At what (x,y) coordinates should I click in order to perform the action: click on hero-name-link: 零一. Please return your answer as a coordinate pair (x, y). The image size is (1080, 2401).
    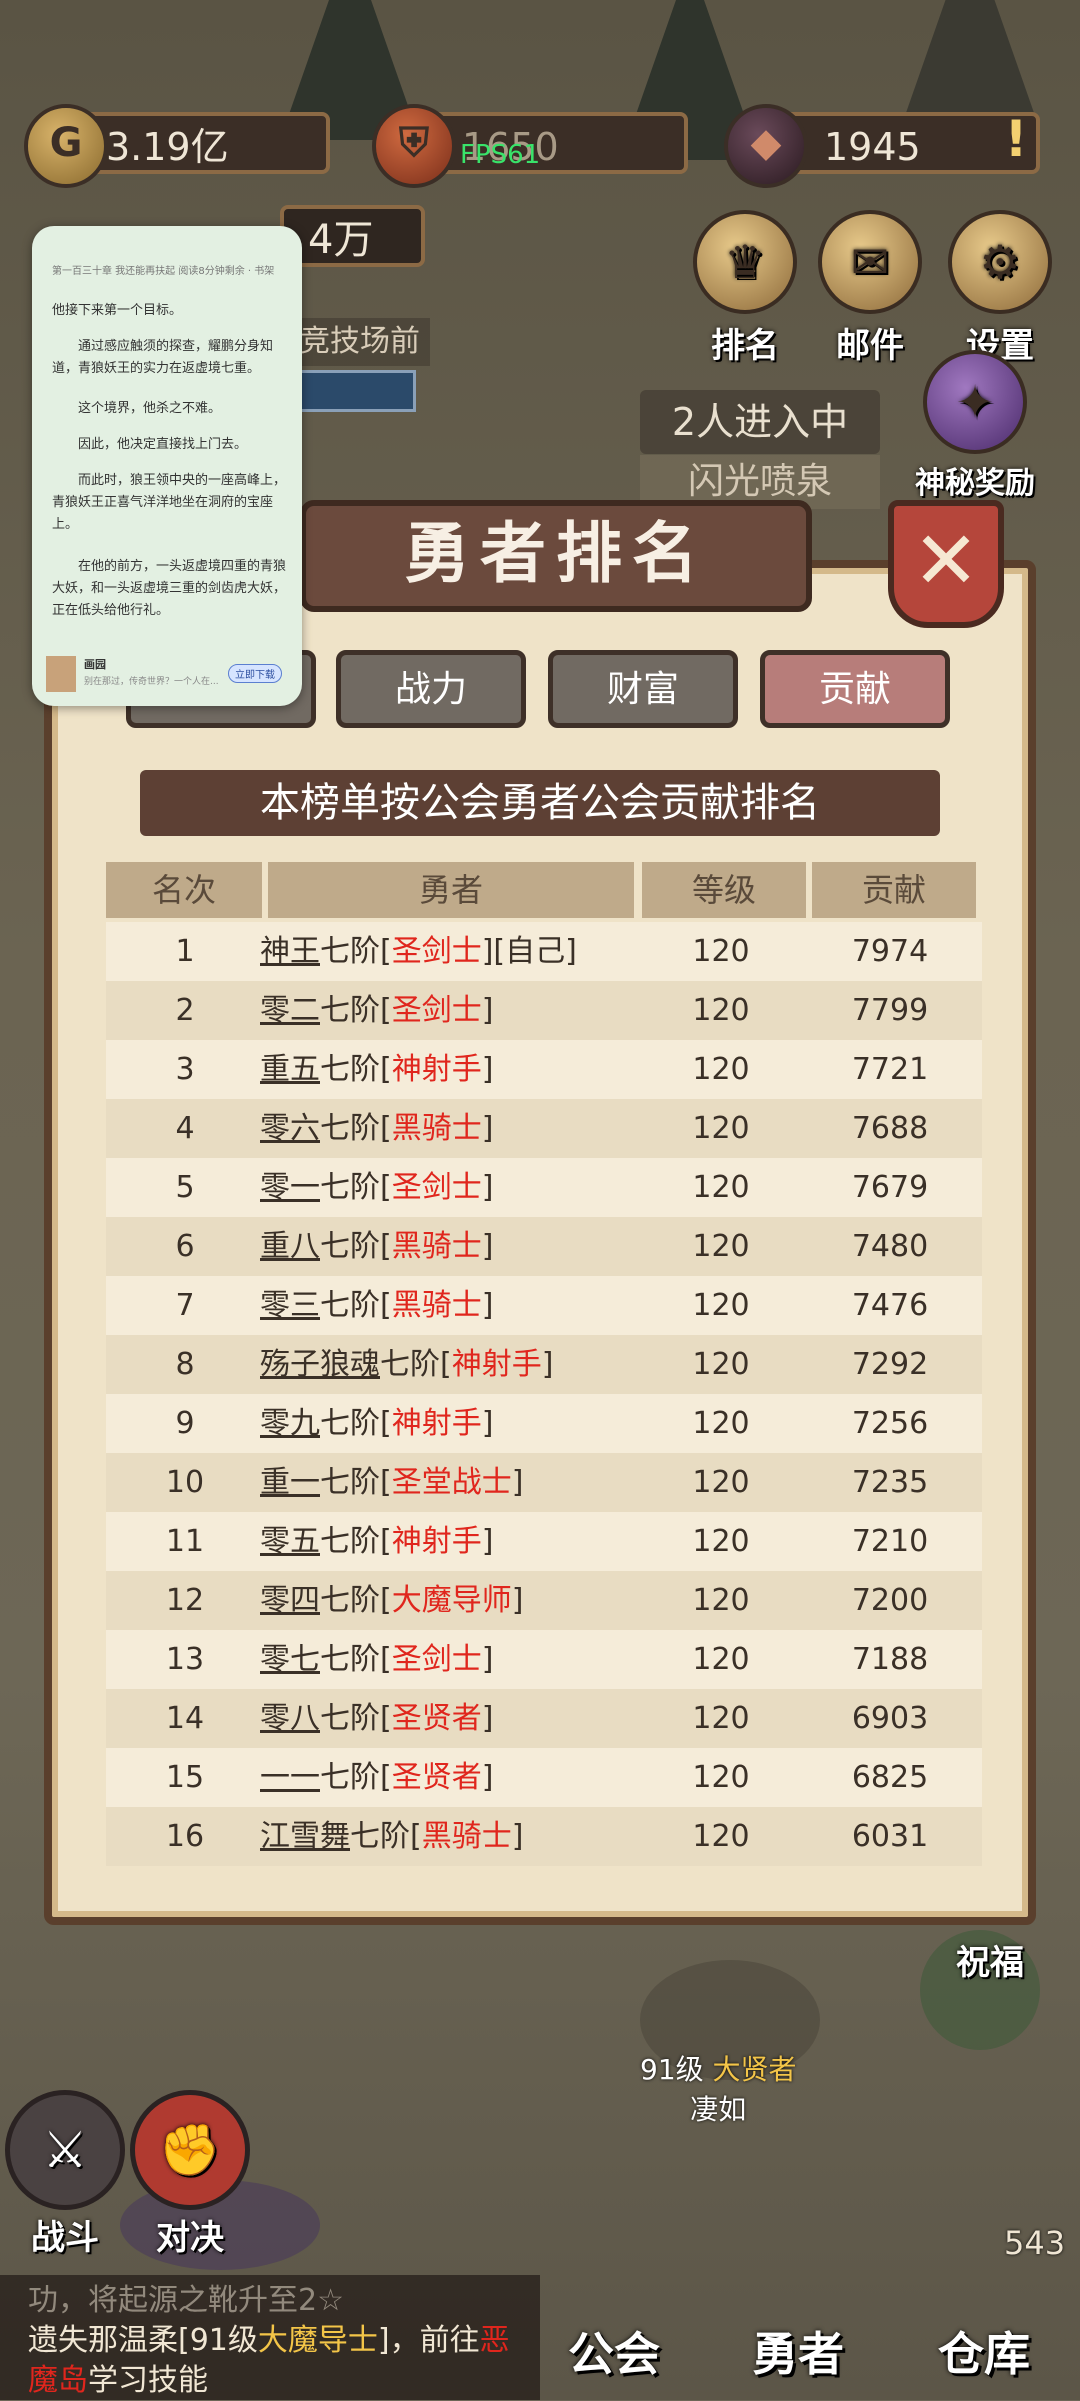
    Looking at the image, I should click on (290, 1187).